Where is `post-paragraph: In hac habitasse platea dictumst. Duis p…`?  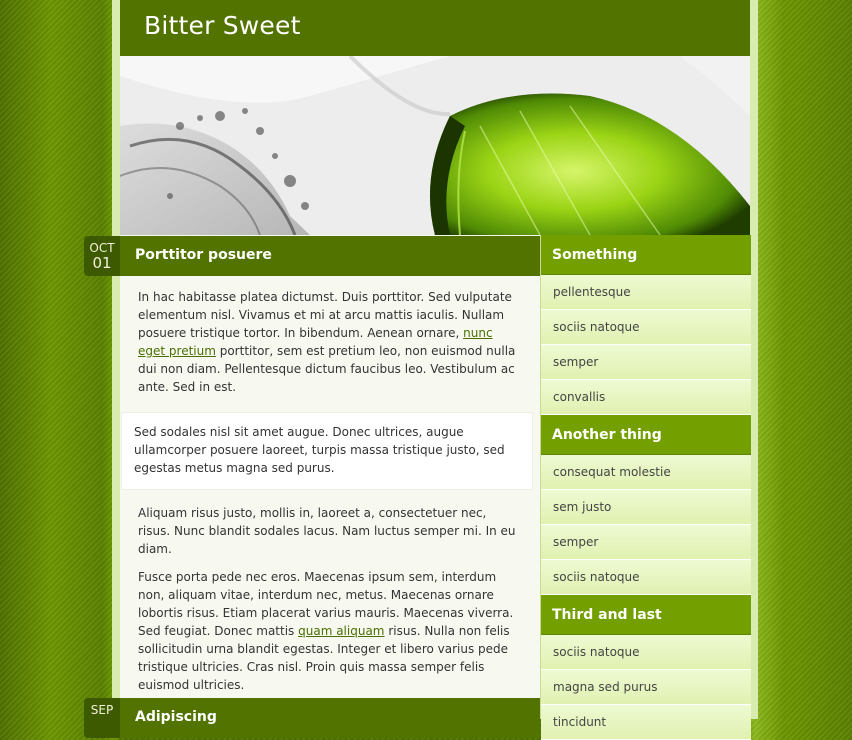
post-paragraph: In hac habitasse platea dictumst. Duis p… is located at coordinates (327, 342).